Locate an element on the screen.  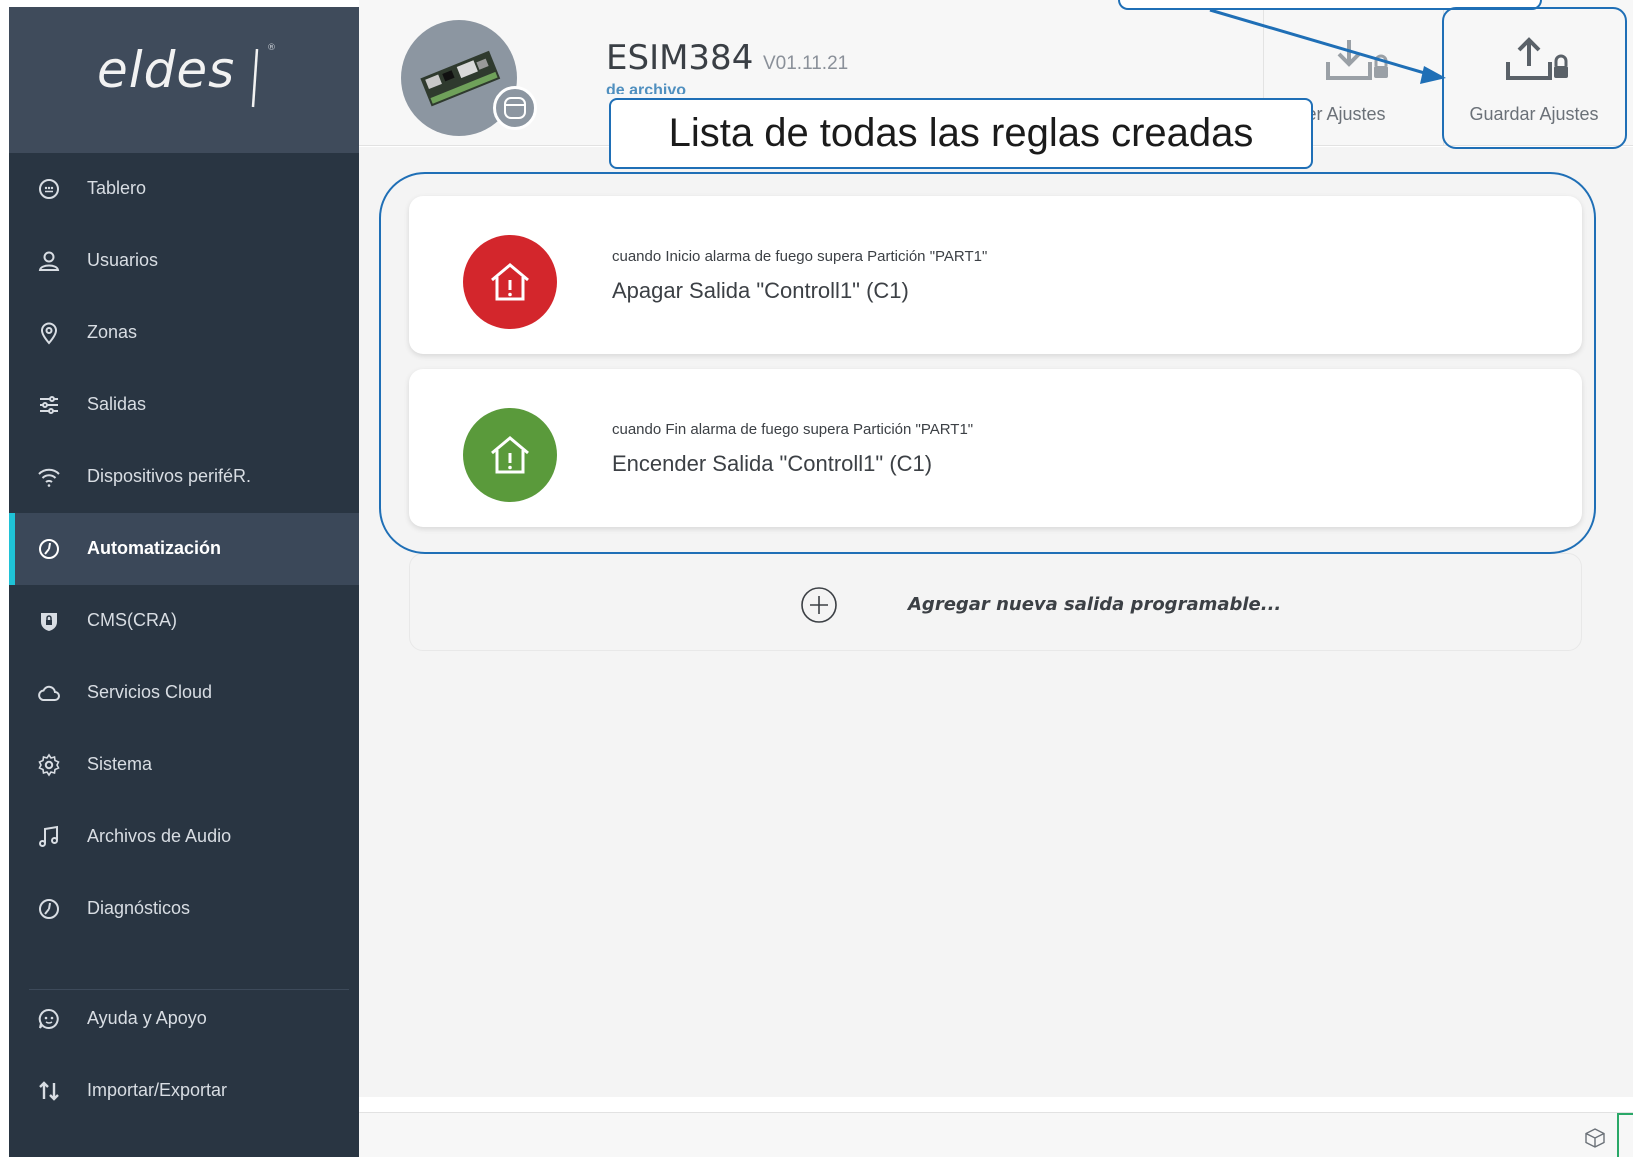
sidebar-item-zonas: Zonas is located at coordinates (184, 333).